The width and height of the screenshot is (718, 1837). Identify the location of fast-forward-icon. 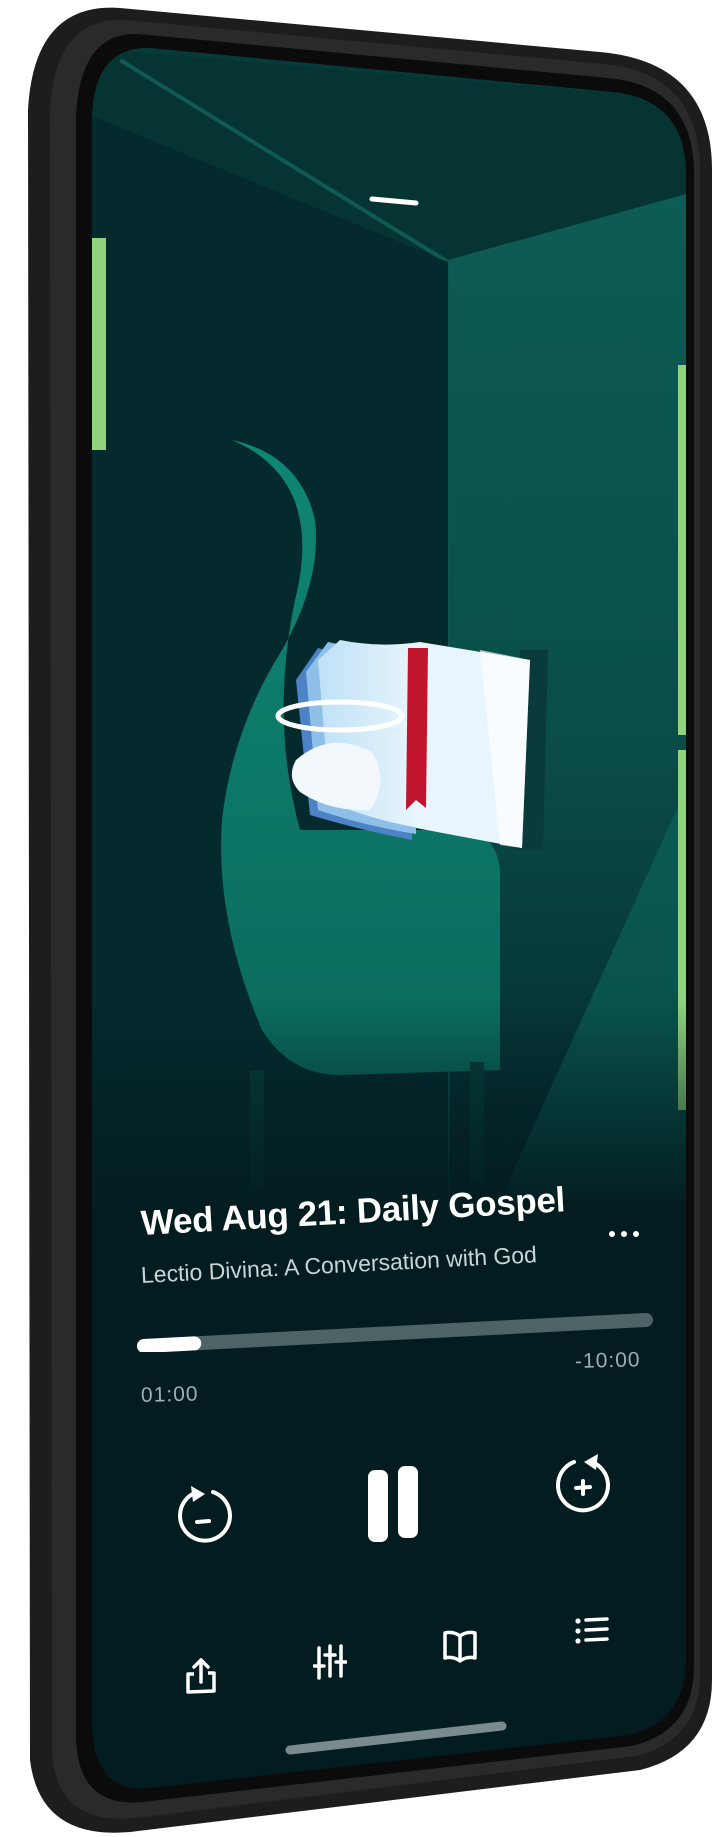
(583, 1483).